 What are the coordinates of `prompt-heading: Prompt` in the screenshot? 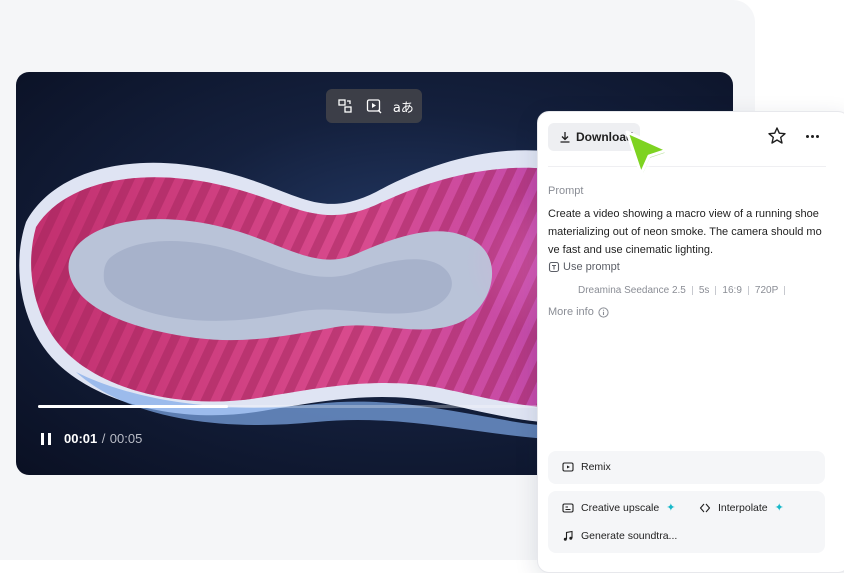 It's located at (566, 191).